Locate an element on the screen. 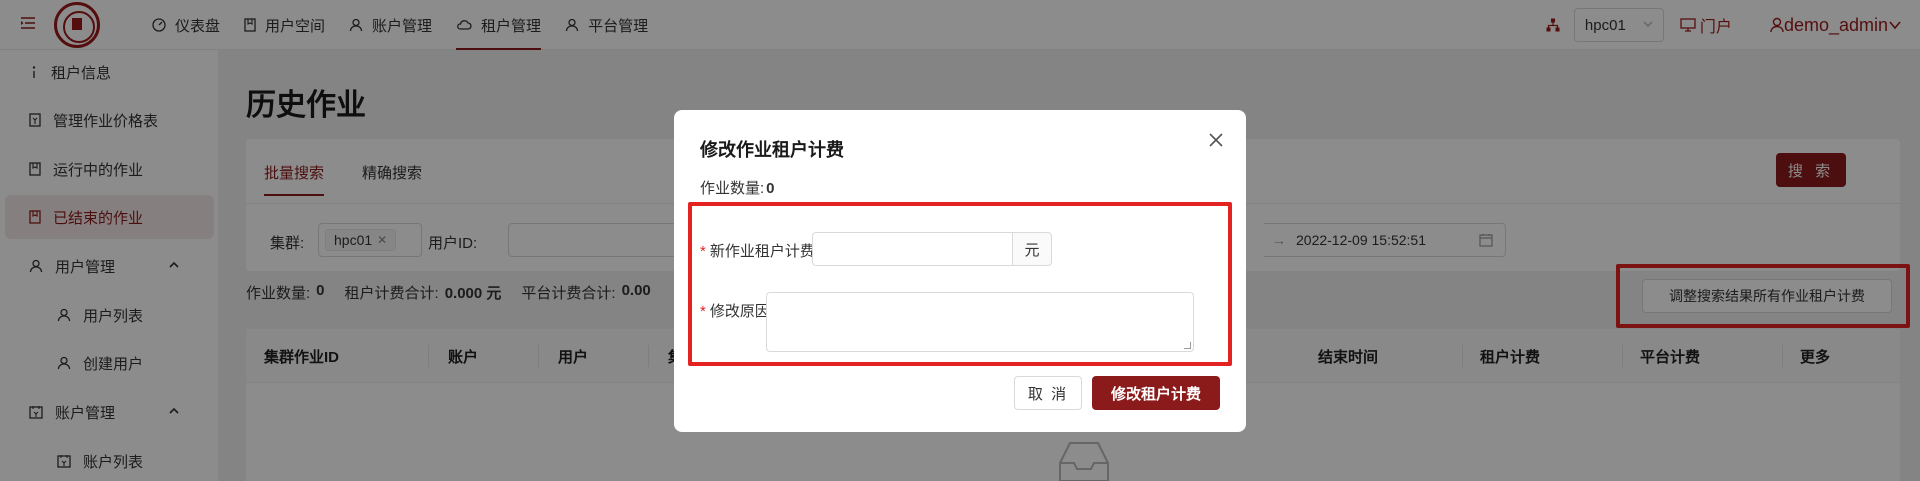  dialog-job-count-value: 0 is located at coordinates (770, 188).